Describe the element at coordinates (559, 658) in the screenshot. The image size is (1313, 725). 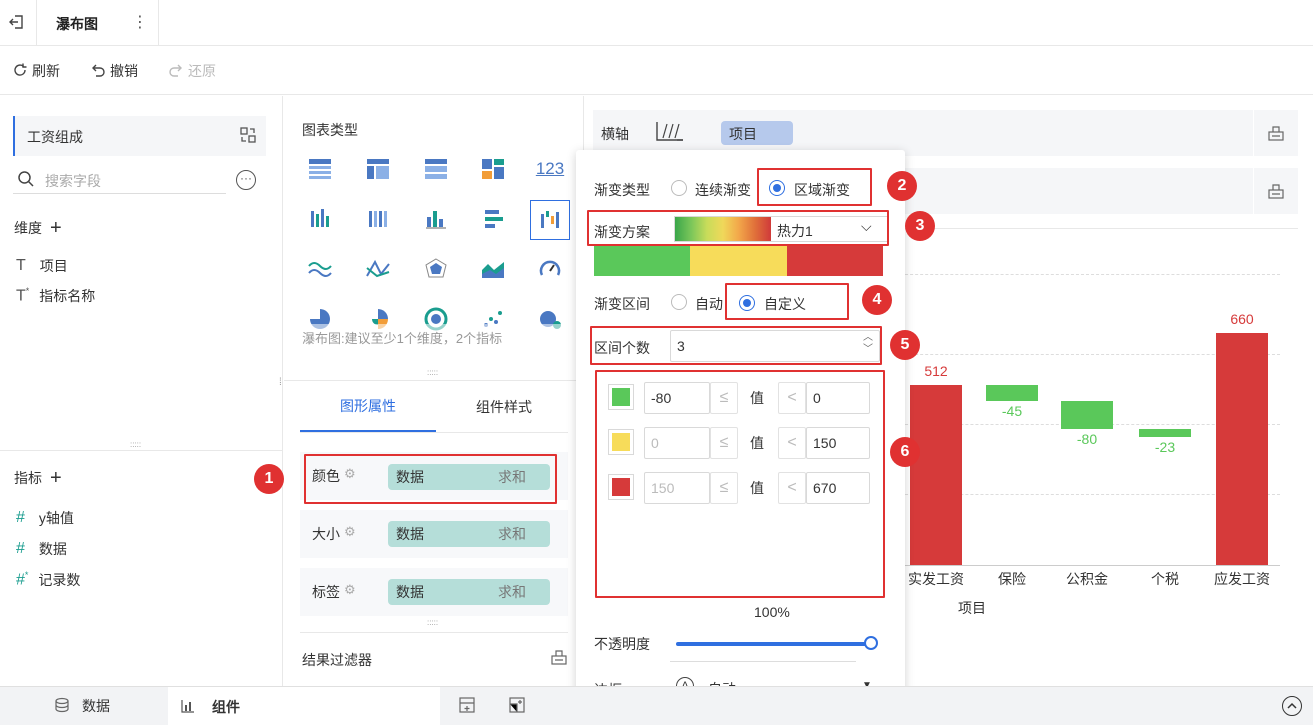
I see `filter-icon` at that location.